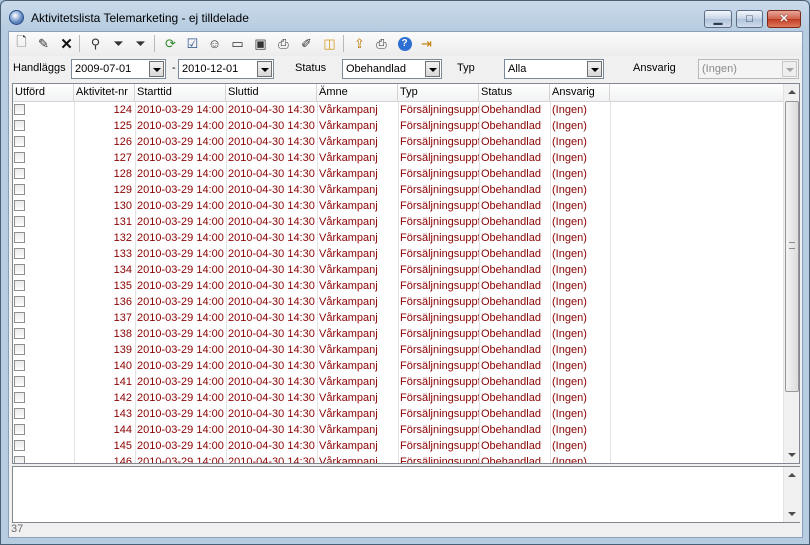  What do you see at coordinates (580, 92) in the screenshot?
I see `column-header-7: Ansvarig` at bounding box center [580, 92].